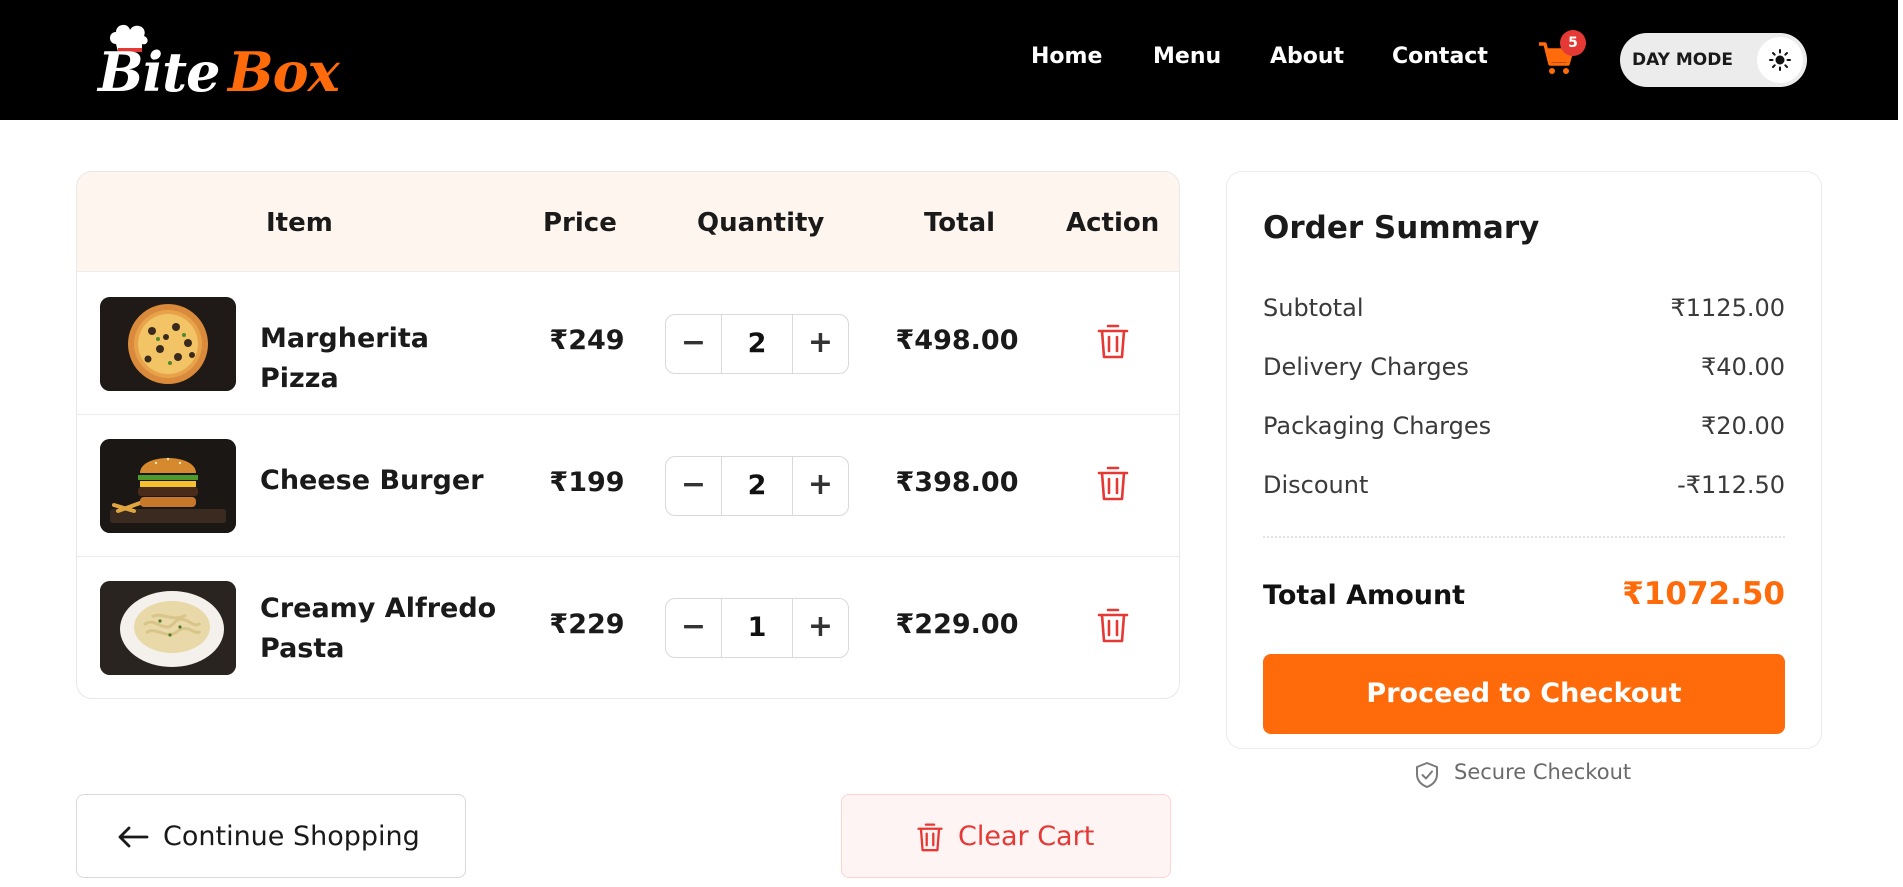 Image resolution: width=1903 pixels, height=887 pixels. Describe the element at coordinates (284, 72) in the screenshot. I see `logo-text-box: Box` at that location.